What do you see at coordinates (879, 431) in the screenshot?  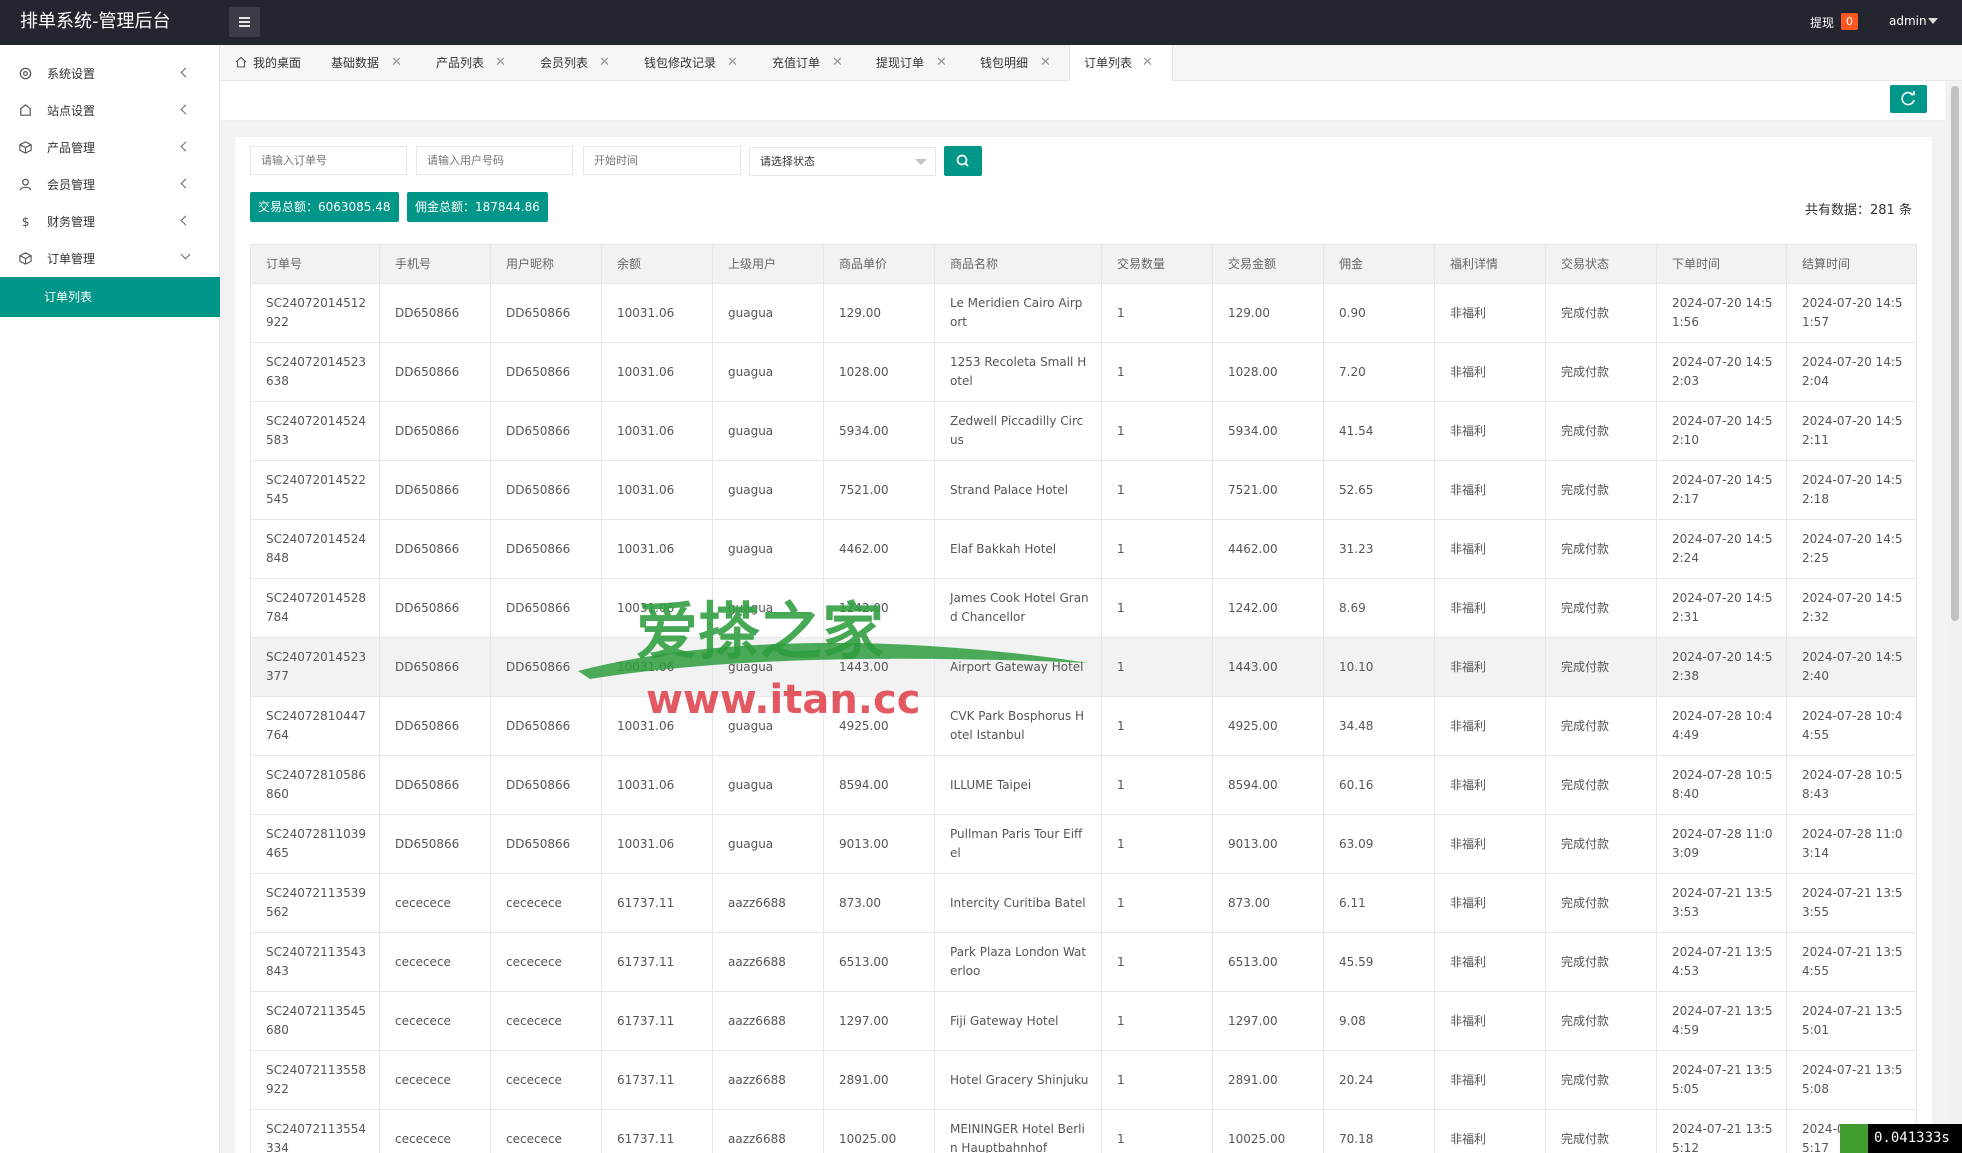 I see `unit-price-cell: 5934.00` at bounding box center [879, 431].